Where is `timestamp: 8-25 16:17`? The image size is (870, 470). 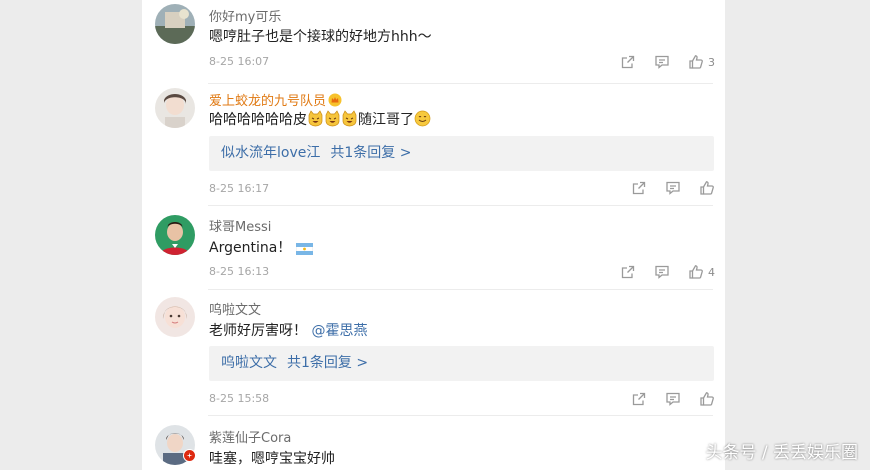
timestamp: 8-25 16:17 is located at coordinates (239, 188).